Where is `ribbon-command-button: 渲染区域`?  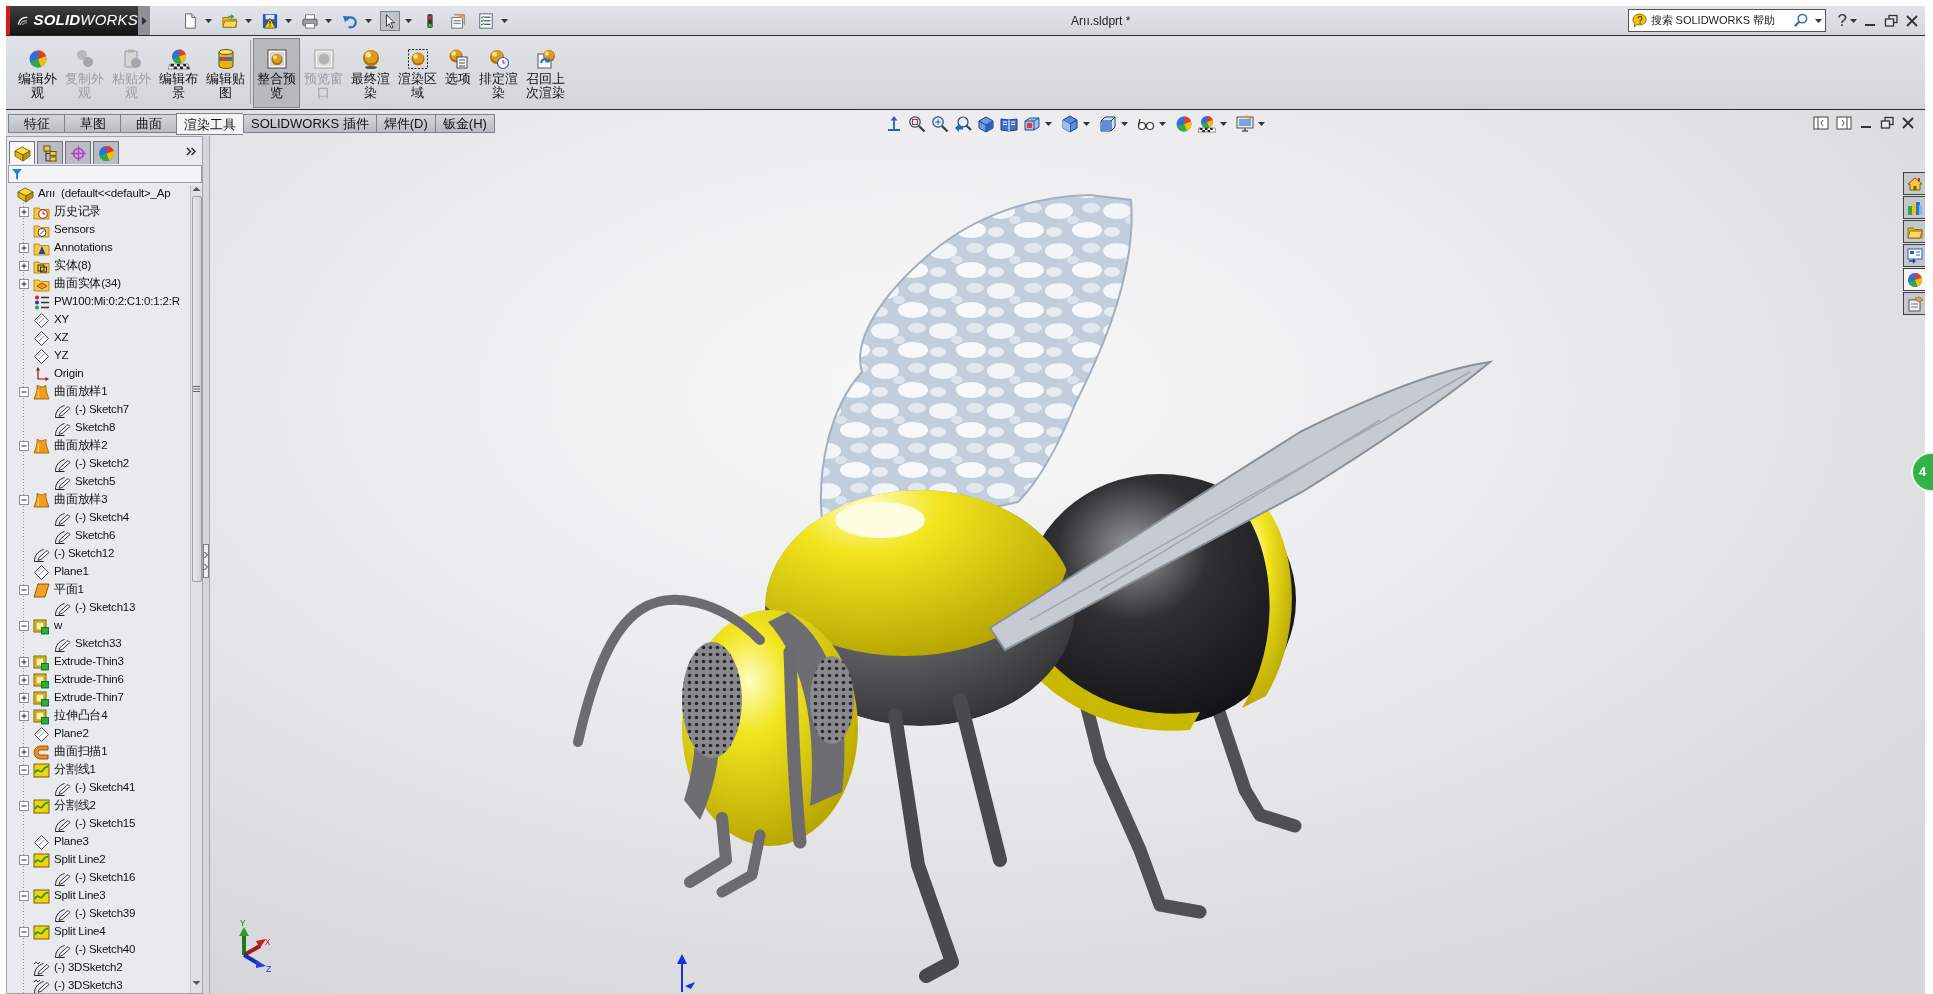 ribbon-command-button: 渲染区域 is located at coordinates (417, 73).